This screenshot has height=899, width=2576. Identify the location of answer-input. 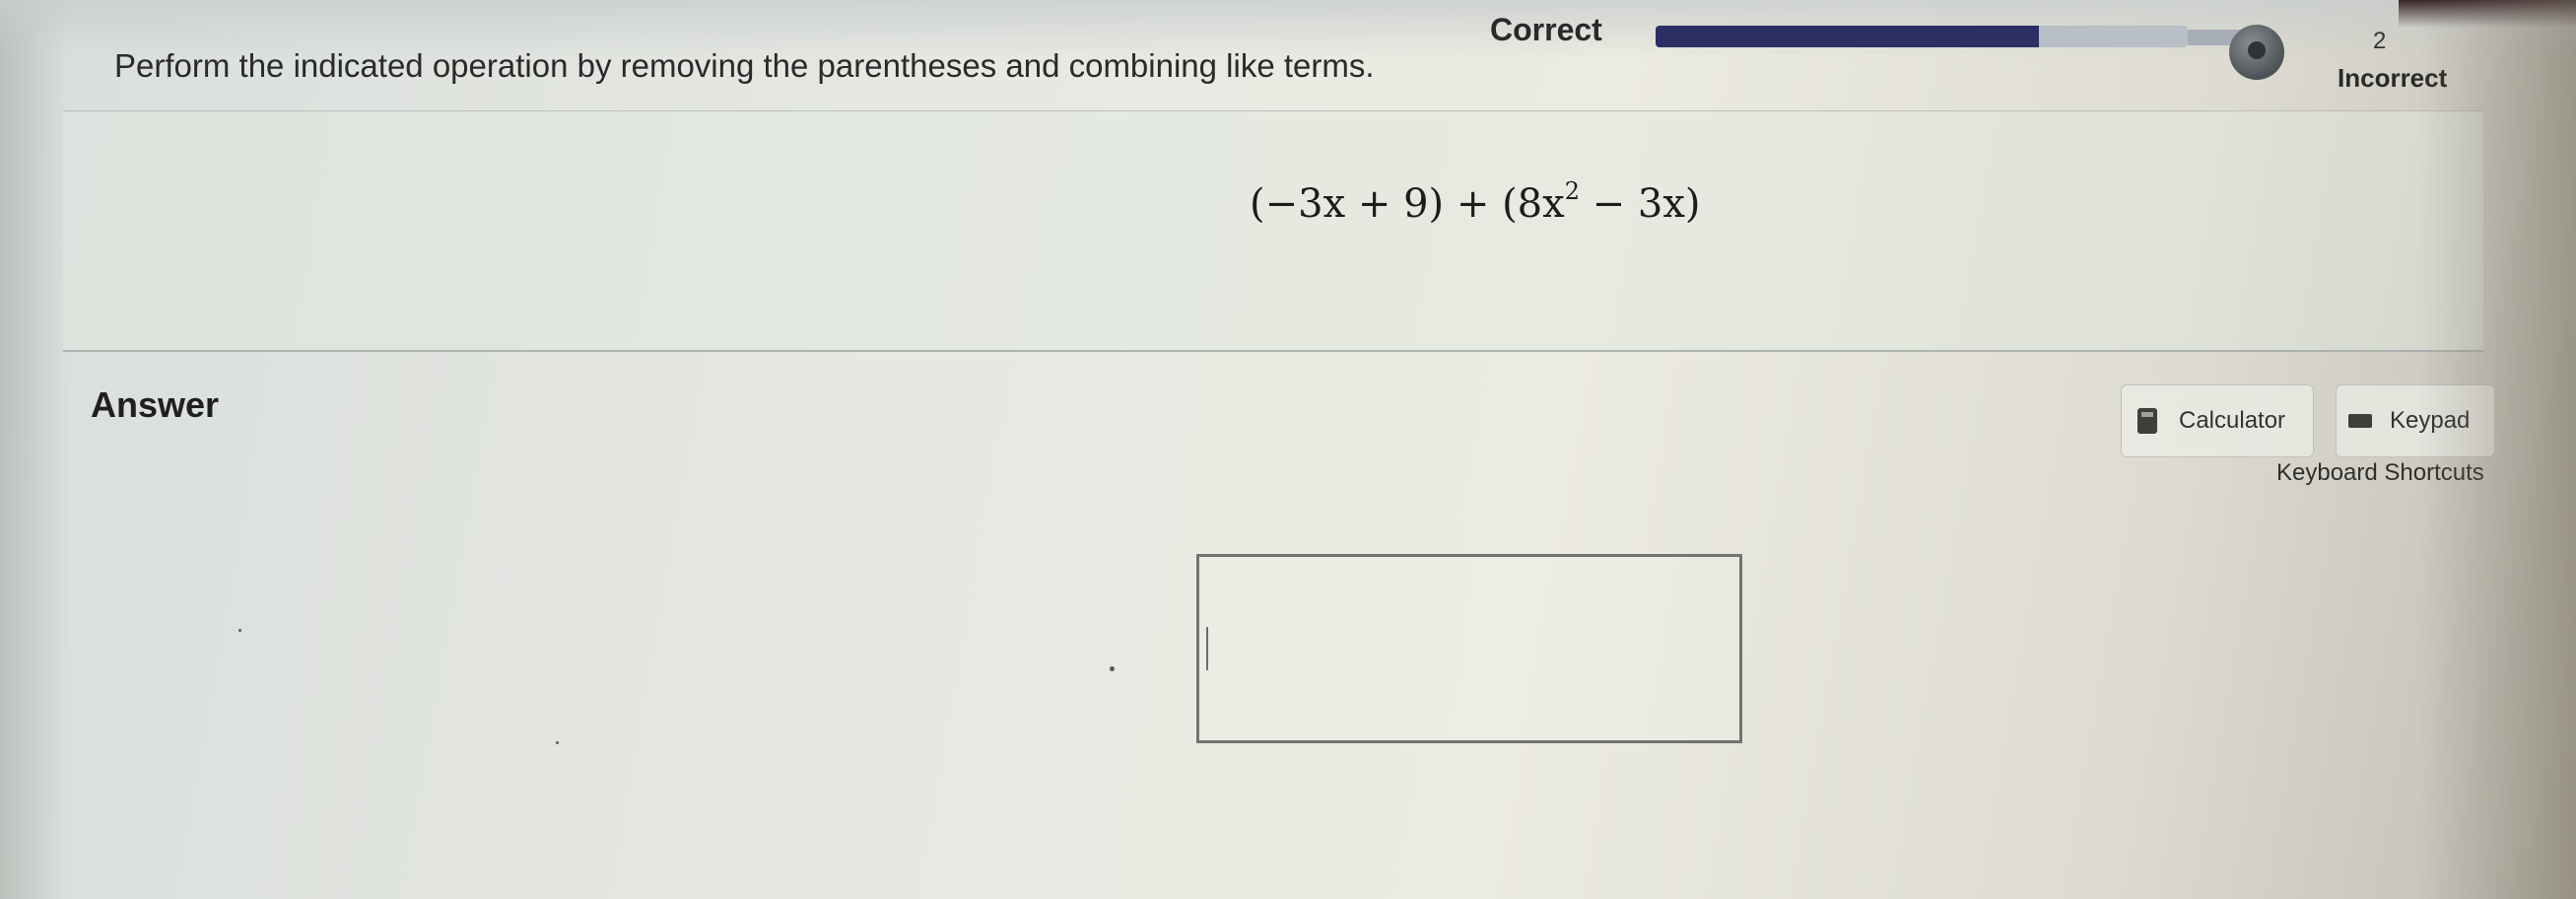
(1469, 648).